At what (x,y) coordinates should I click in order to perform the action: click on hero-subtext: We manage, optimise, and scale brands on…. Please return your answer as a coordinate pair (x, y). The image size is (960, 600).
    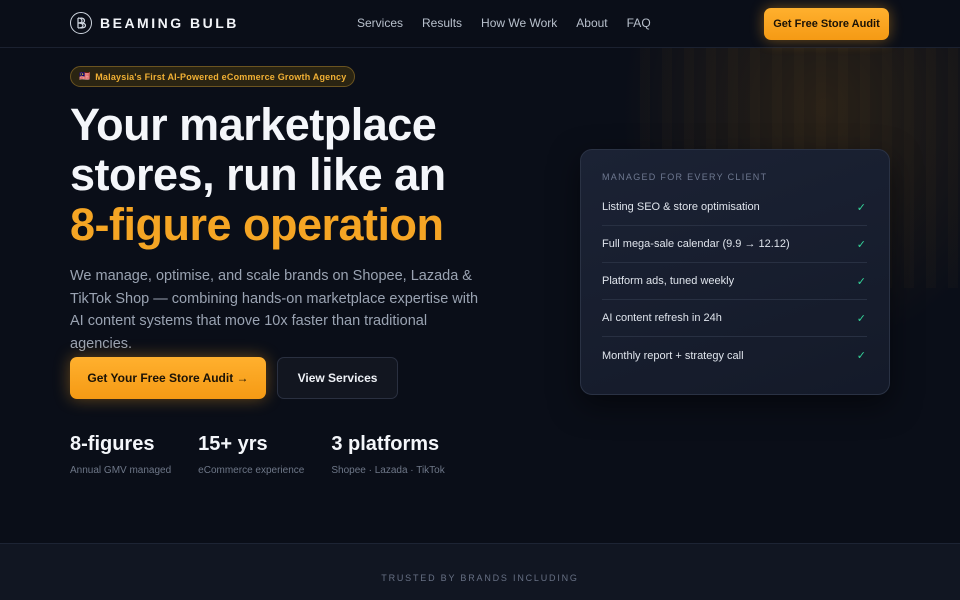
    Looking at the image, I should click on (274, 310).